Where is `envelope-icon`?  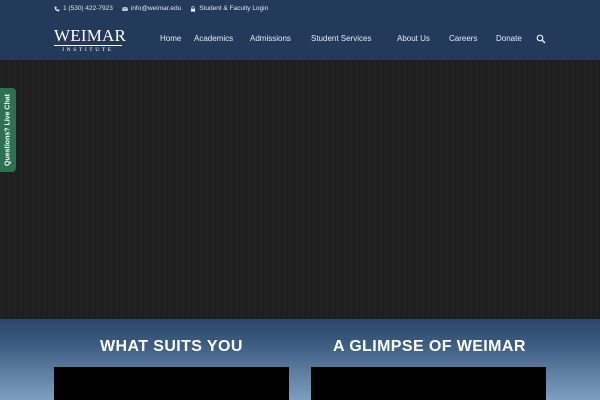 envelope-icon is located at coordinates (125, 8).